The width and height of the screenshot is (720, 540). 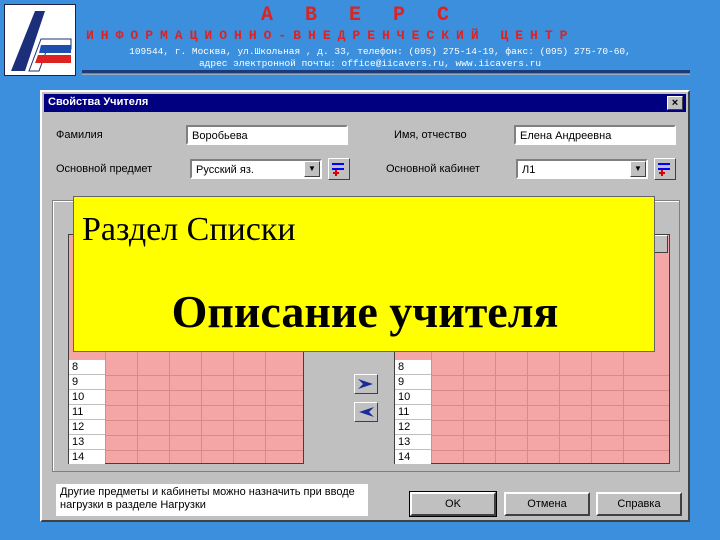 What do you see at coordinates (365, 311) in the screenshot?
I see `overlay-subtitle: Описание учителя` at bounding box center [365, 311].